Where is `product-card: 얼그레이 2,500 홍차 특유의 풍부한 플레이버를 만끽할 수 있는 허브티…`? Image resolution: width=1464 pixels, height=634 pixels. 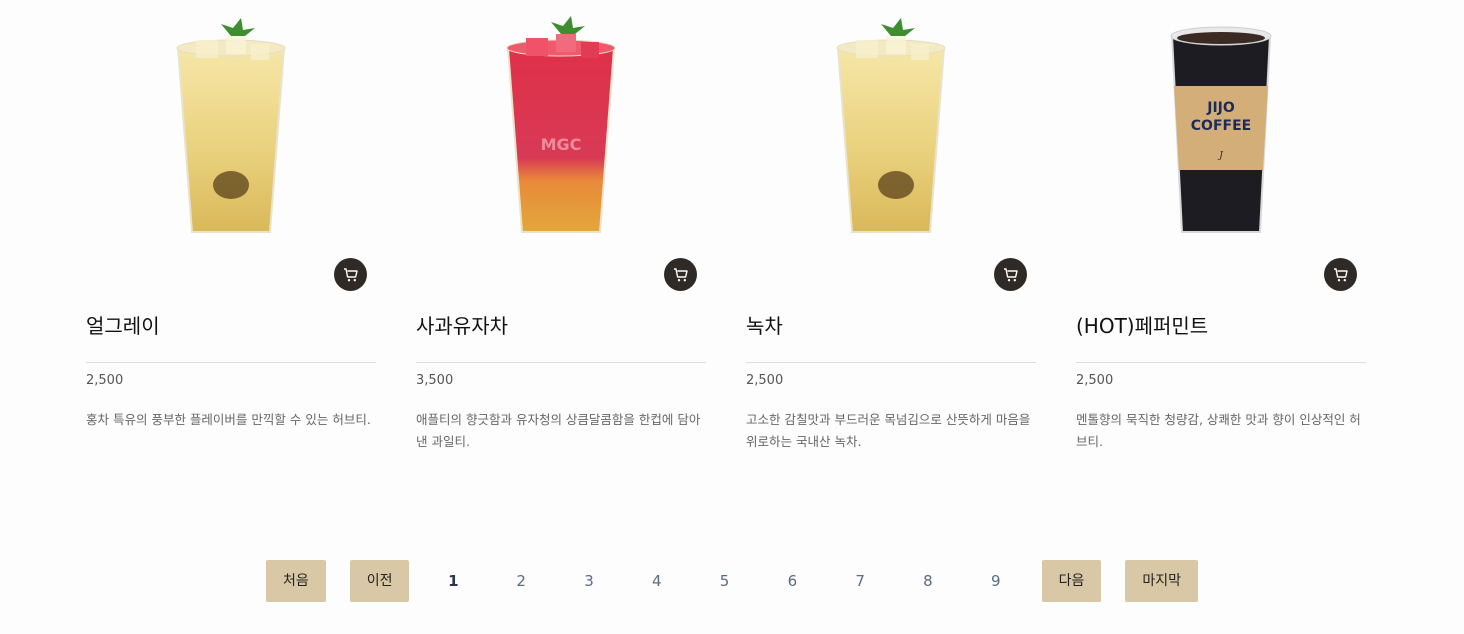 product-card: 얼그레이 2,500 홍차 특유의 풍부한 플레이버를 만끽할 수 있는 허브티… is located at coordinates (231, 226).